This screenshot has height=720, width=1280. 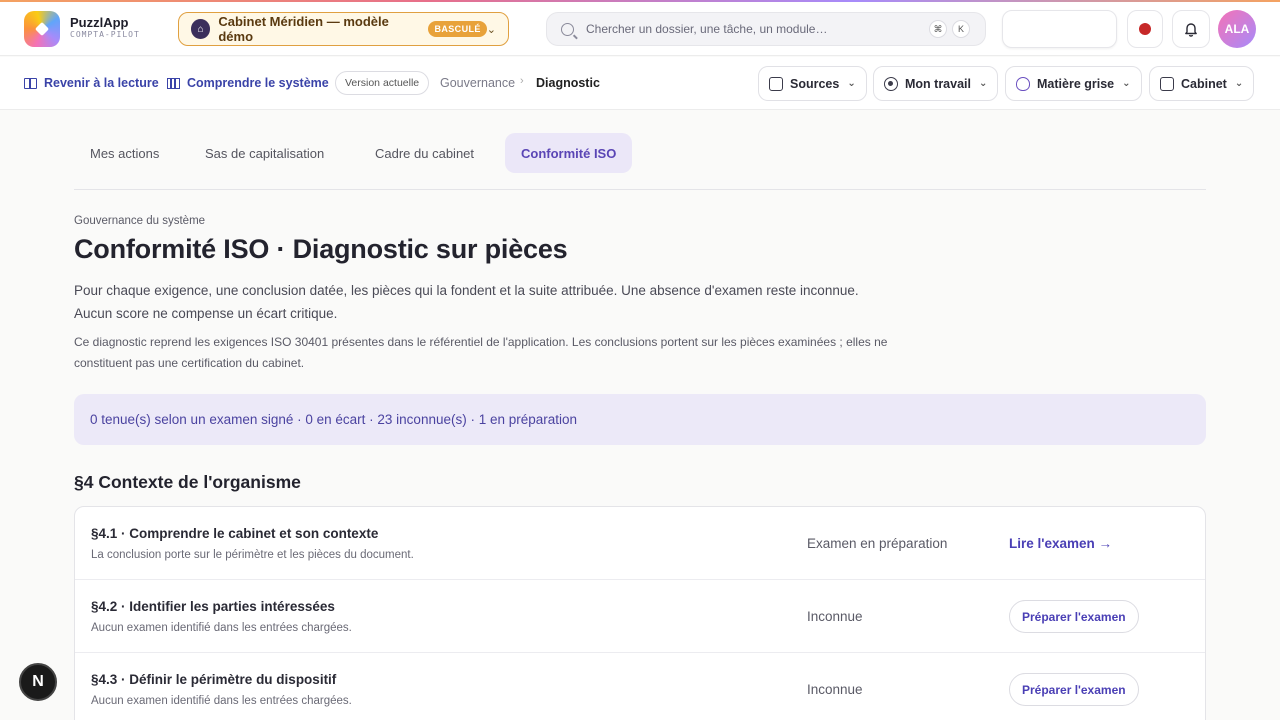 I want to click on record-button, so click(x=1145, y=29).